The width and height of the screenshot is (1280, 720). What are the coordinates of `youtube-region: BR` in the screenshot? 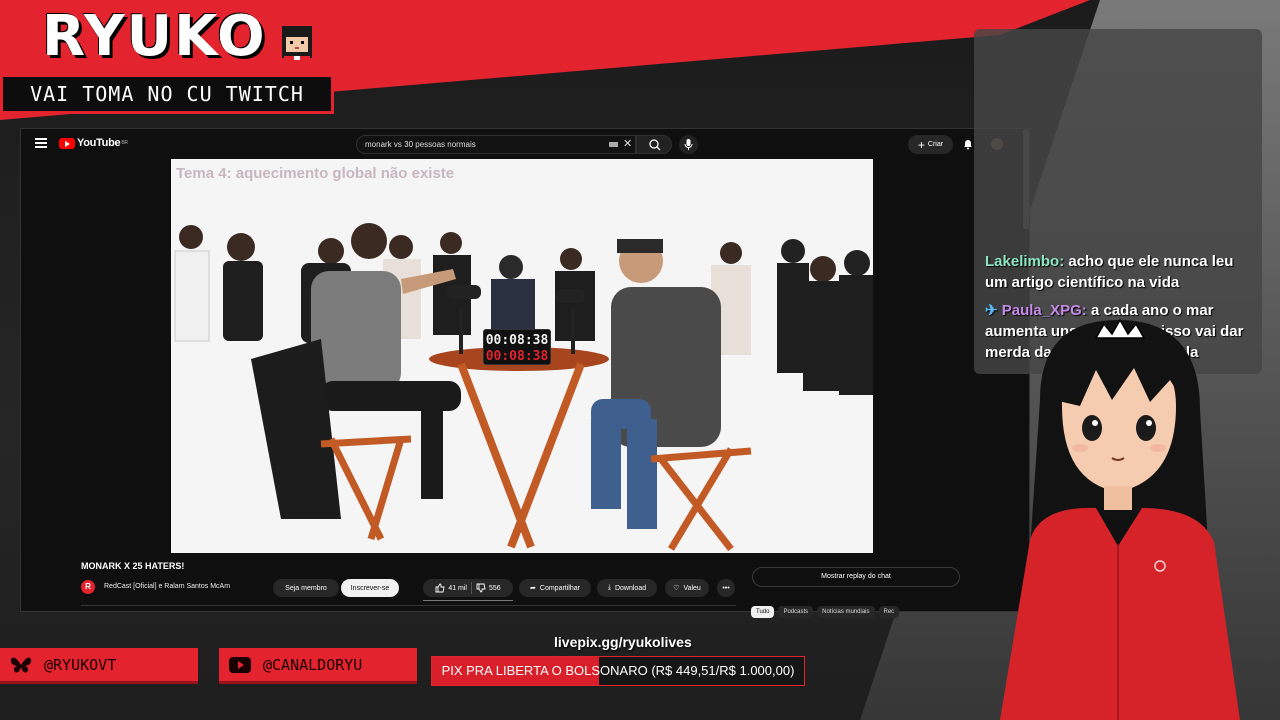 It's located at (124, 143).